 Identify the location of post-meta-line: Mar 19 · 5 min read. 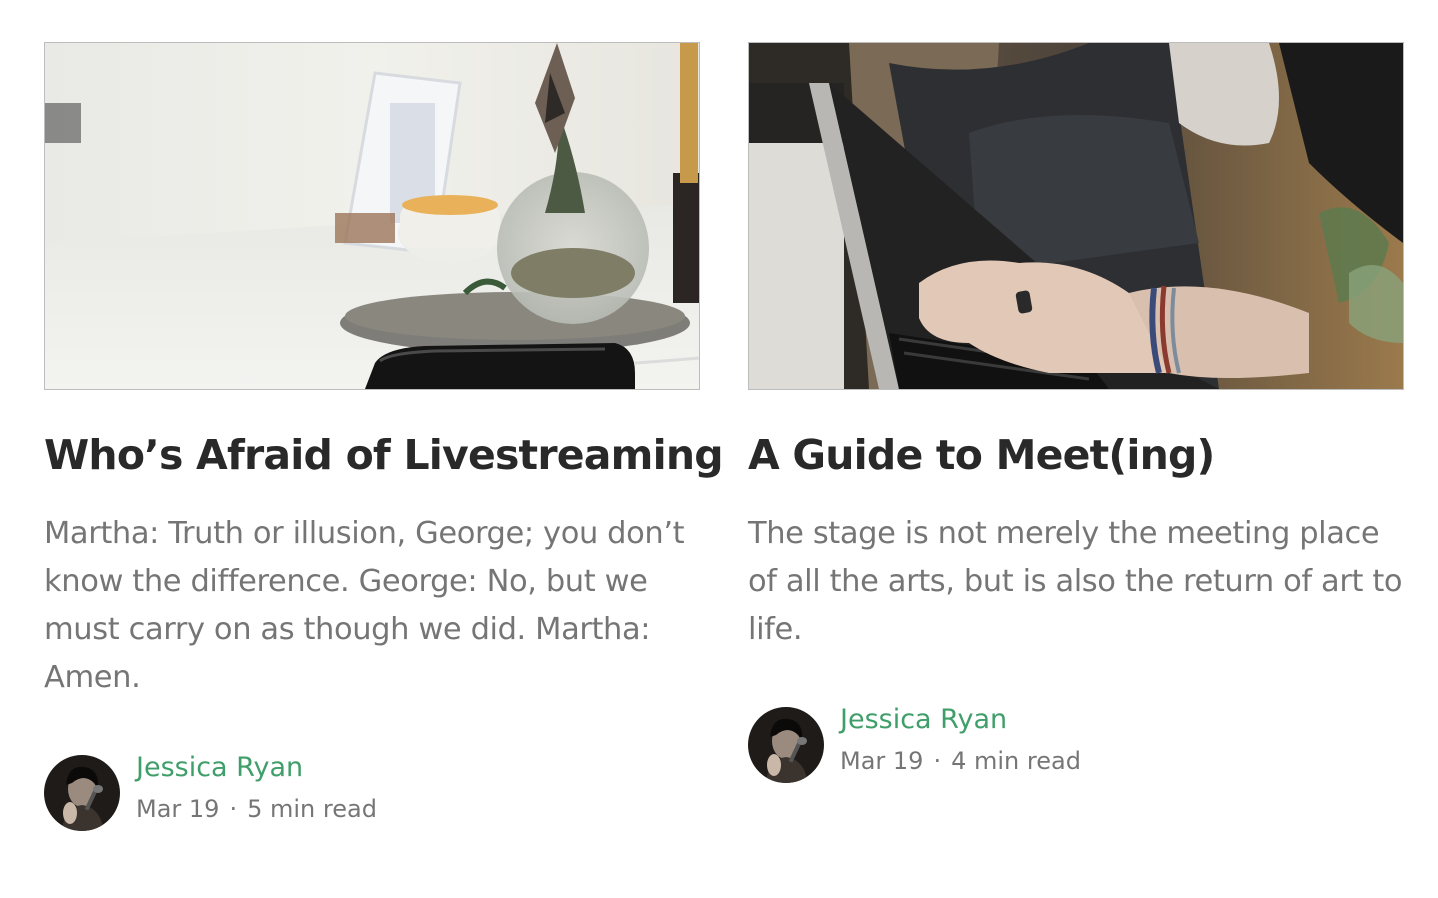
(256, 809).